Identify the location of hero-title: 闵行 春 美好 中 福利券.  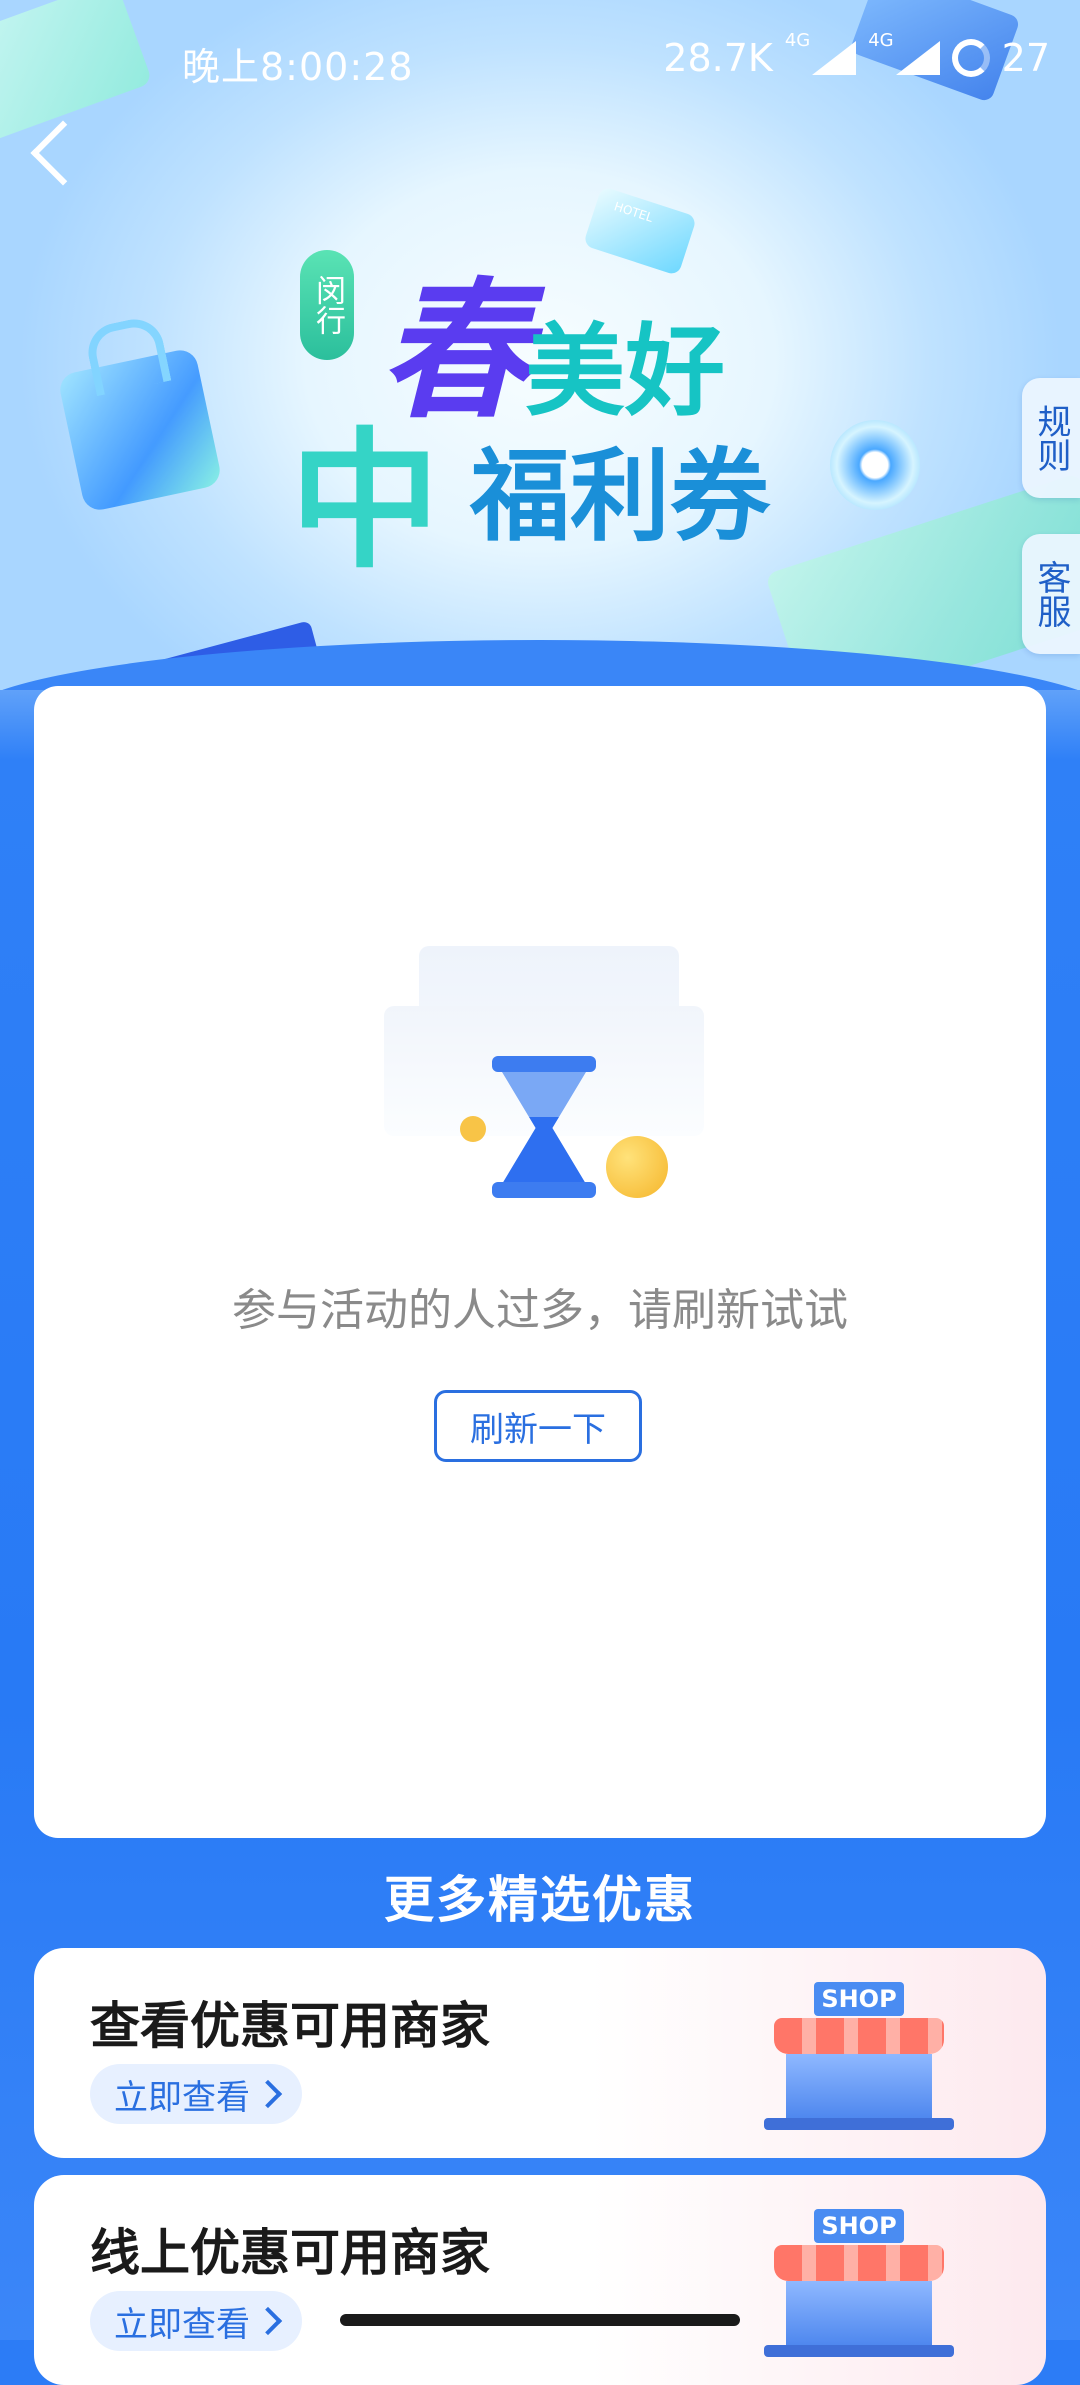
(545, 409).